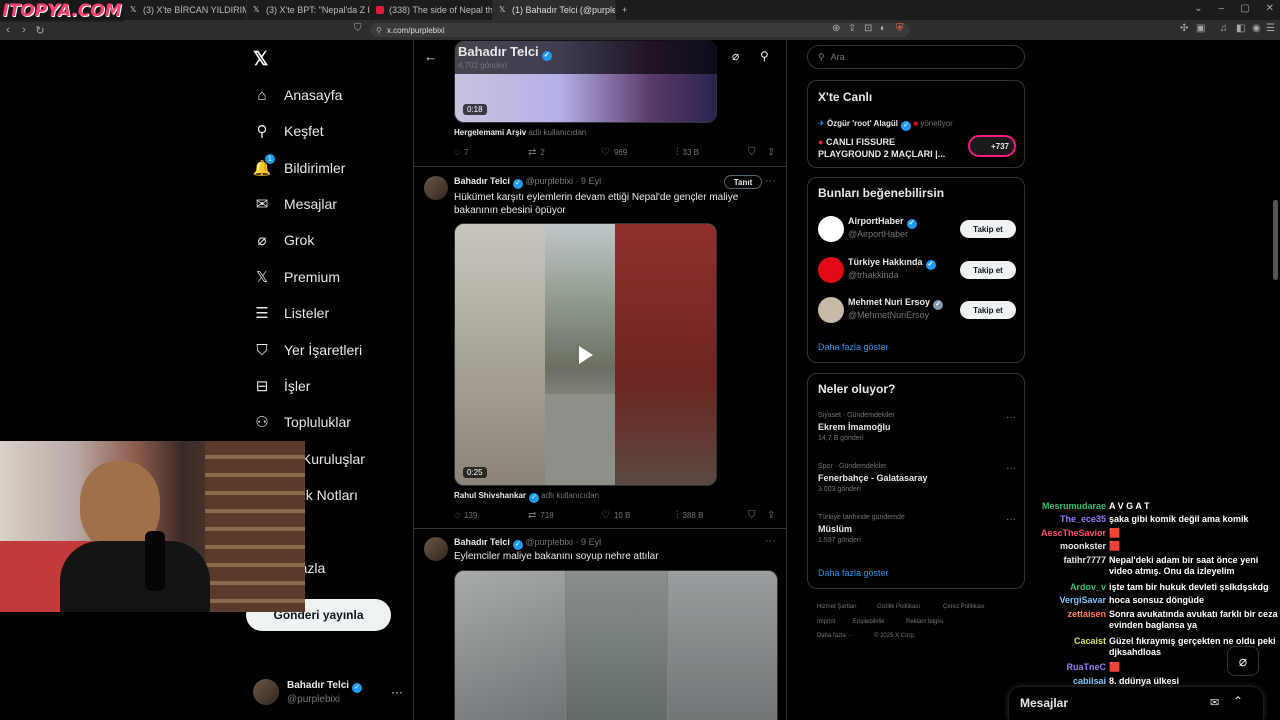  I want to click on forward-nav-icon: ›, so click(24, 30).